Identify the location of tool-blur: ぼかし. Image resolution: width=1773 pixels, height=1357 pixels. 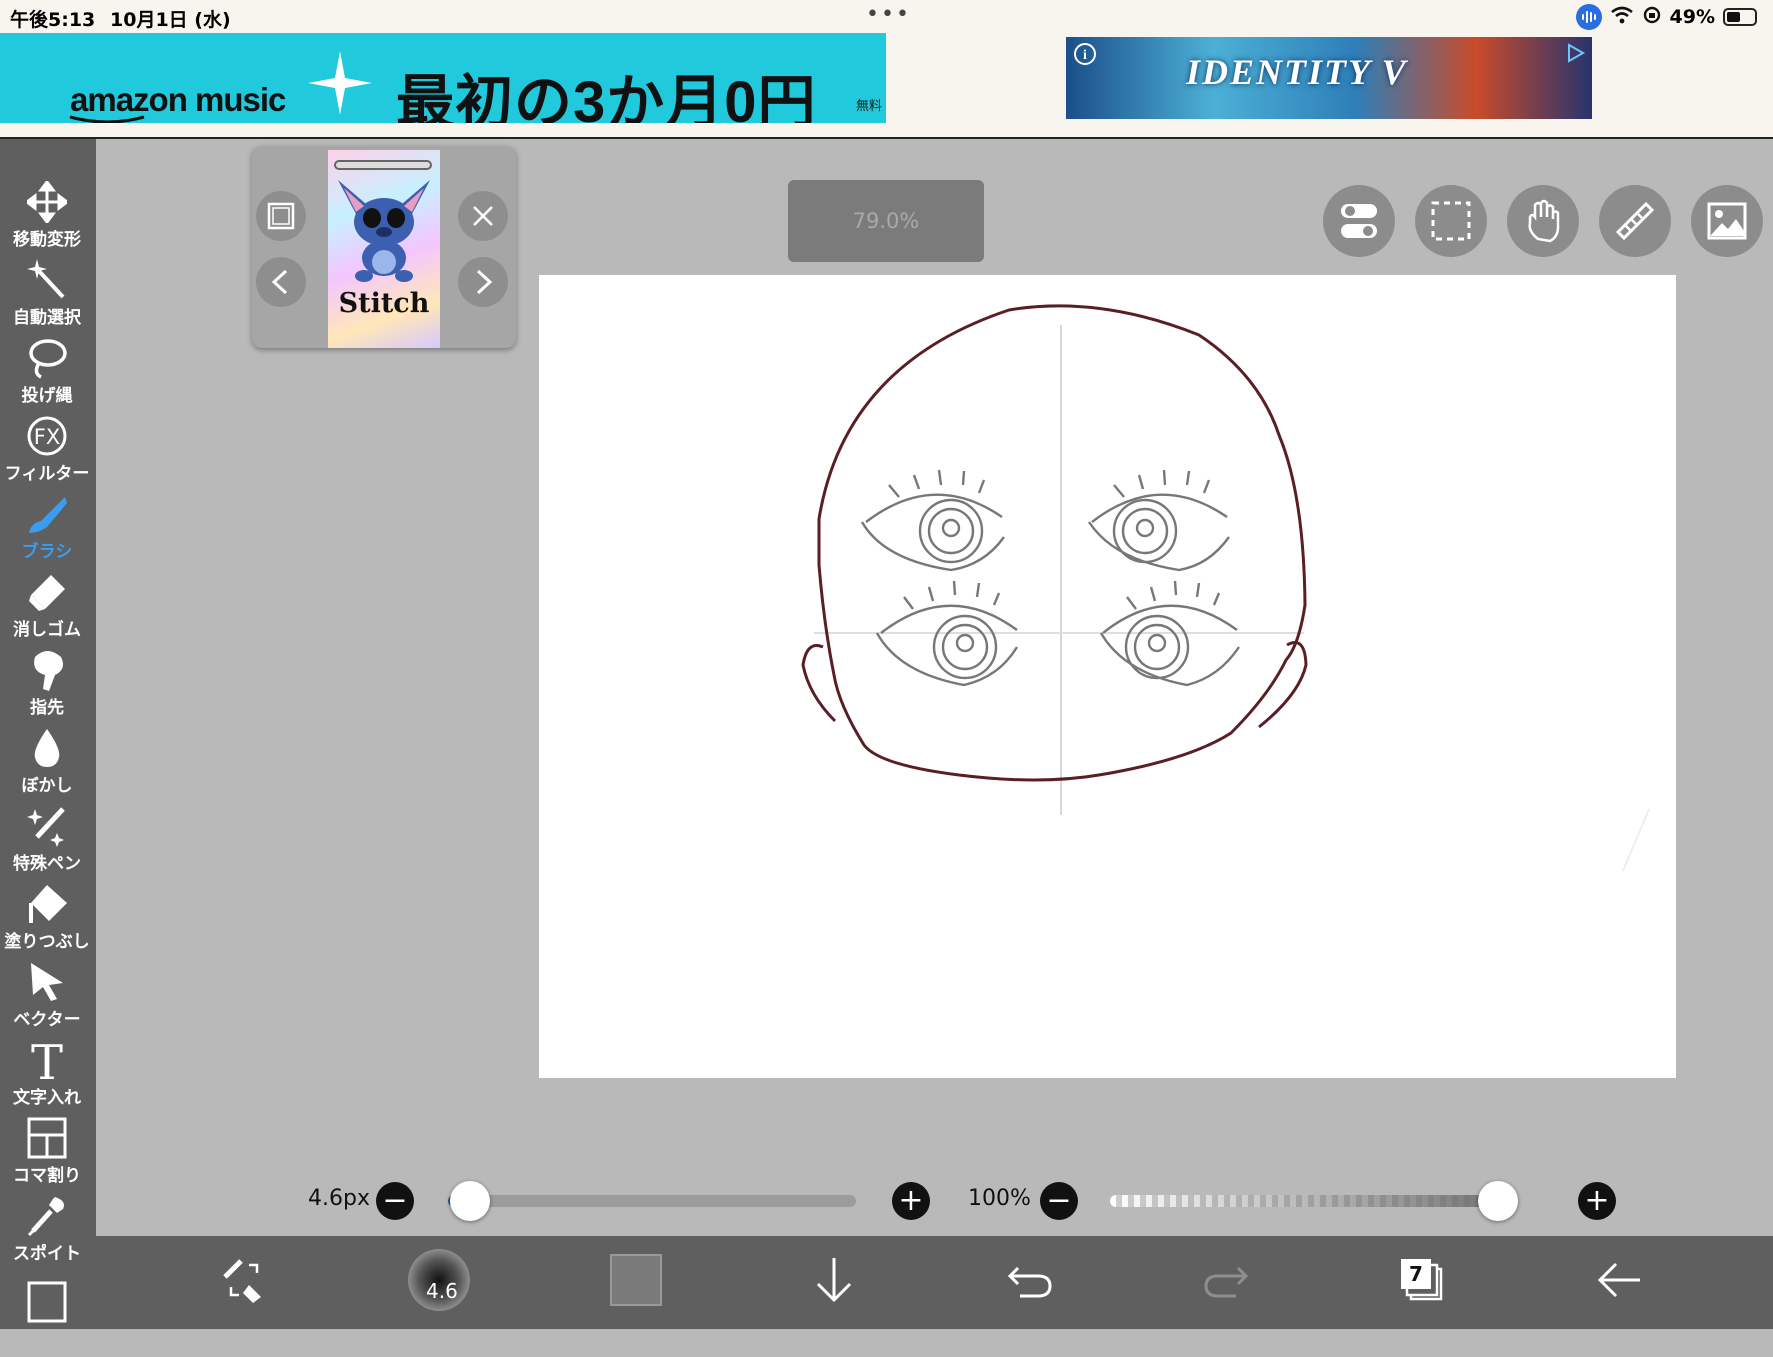
(47, 764).